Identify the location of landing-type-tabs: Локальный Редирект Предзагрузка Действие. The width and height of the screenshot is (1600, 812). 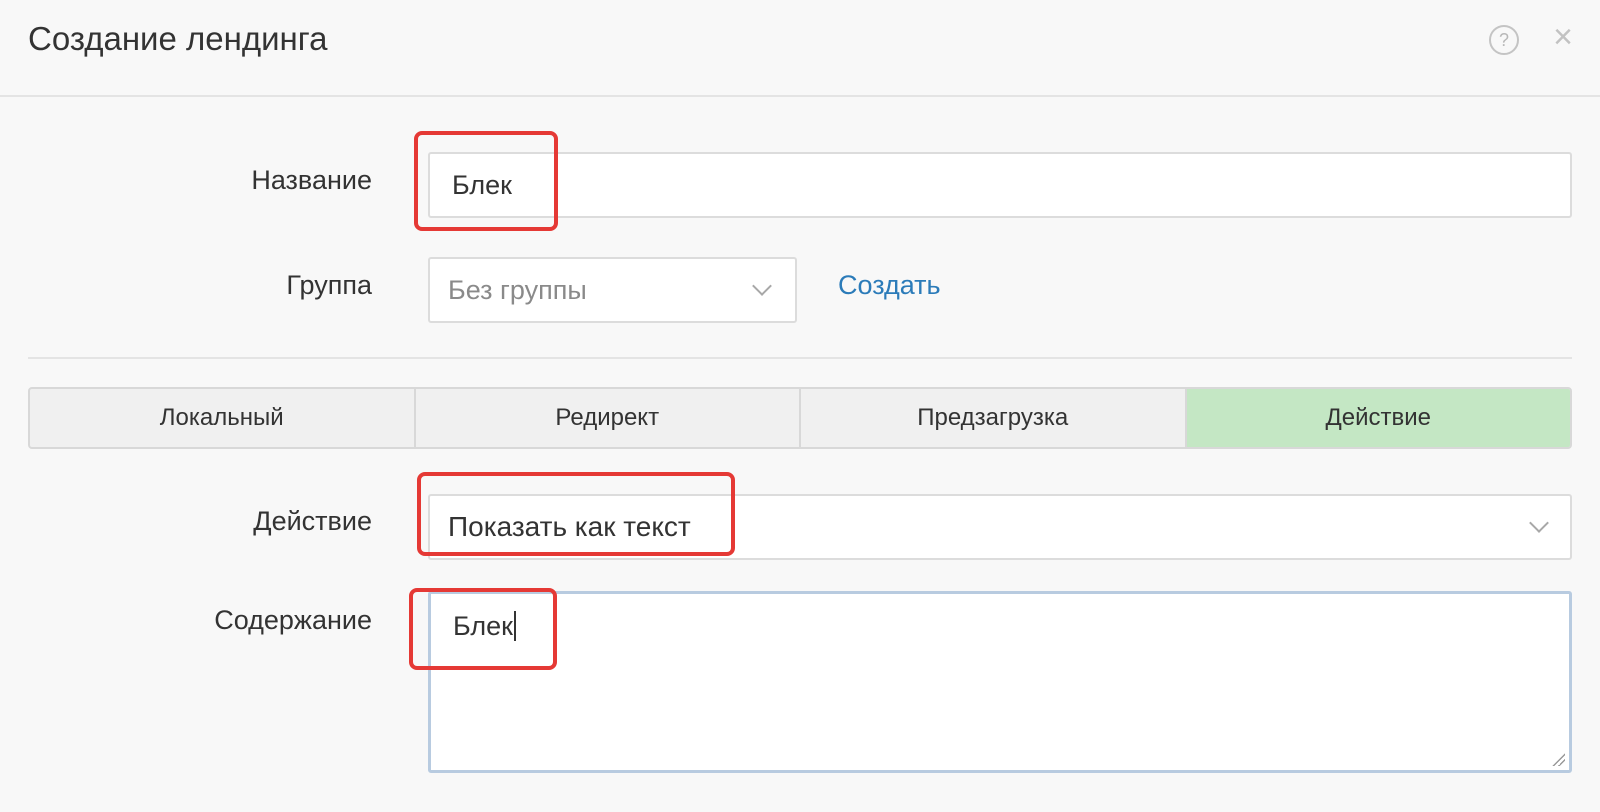
(800, 418).